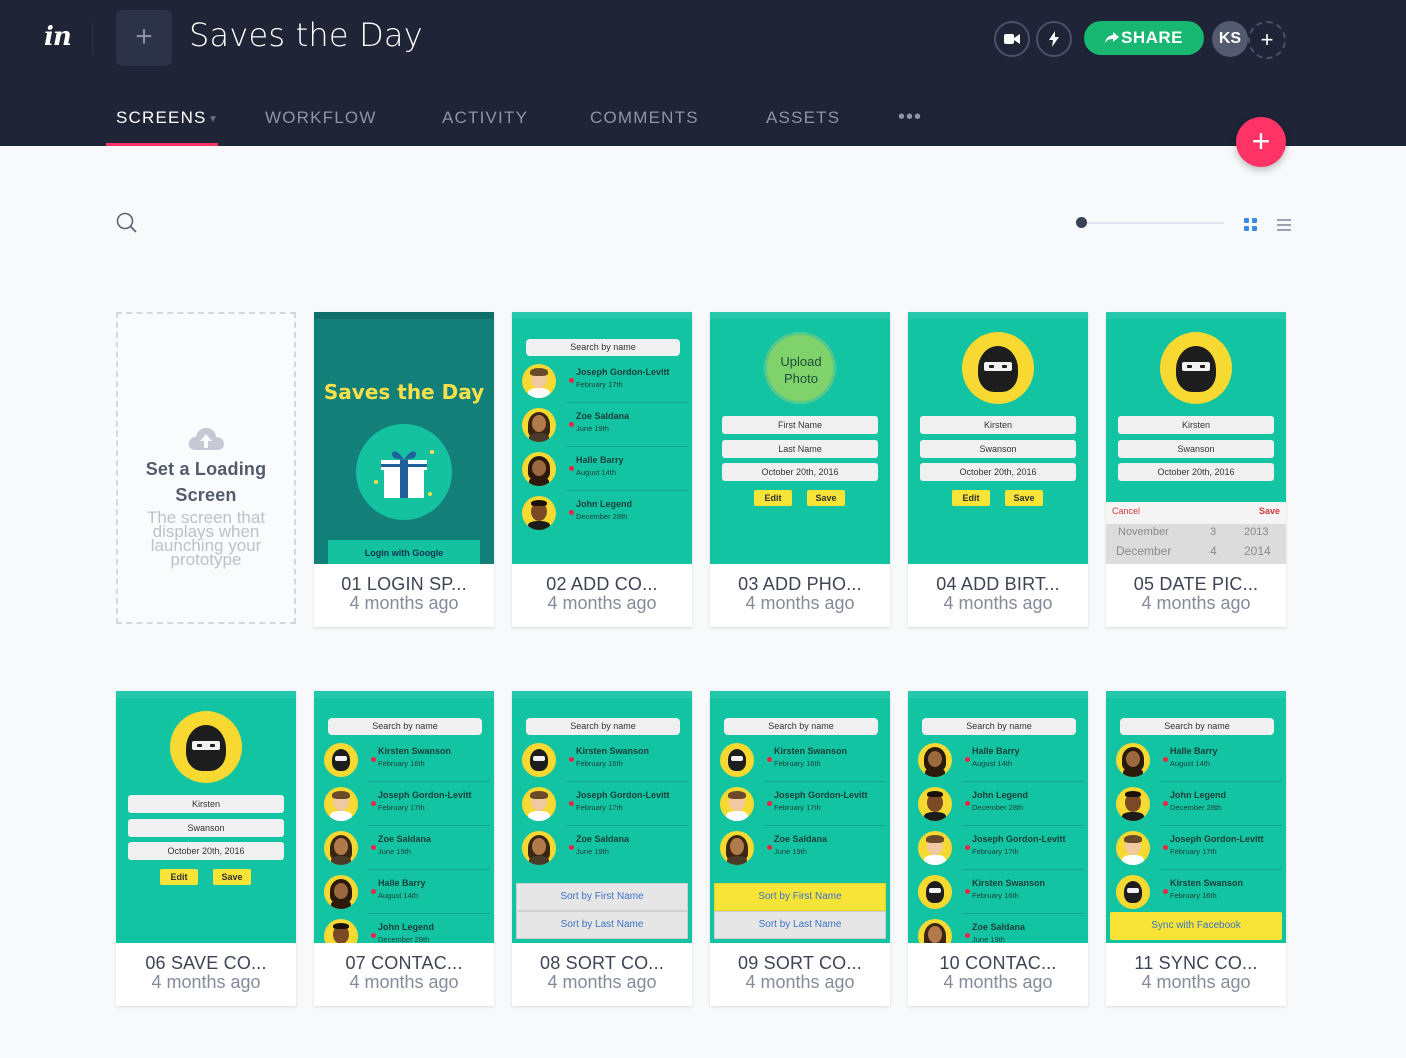  I want to click on contact-name: Kirsten Swanson, so click(811, 751).